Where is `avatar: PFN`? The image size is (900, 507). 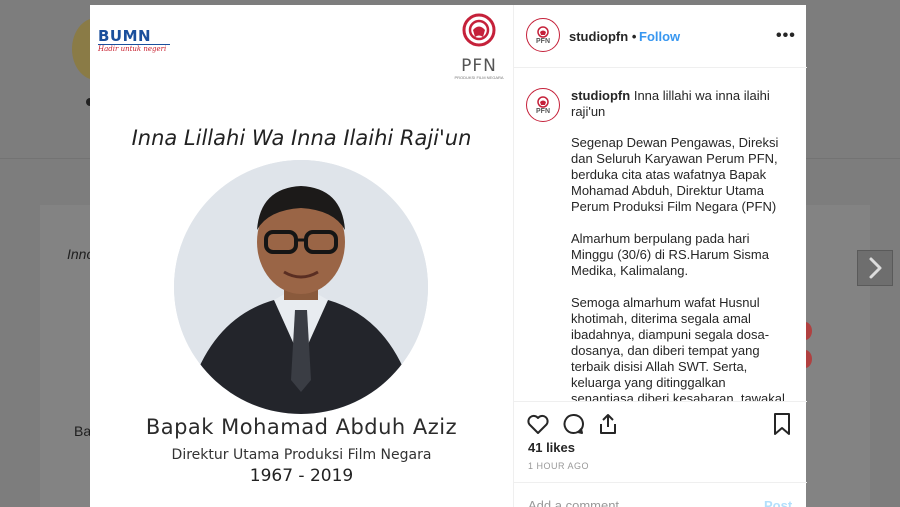 avatar: PFN is located at coordinates (543, 35).